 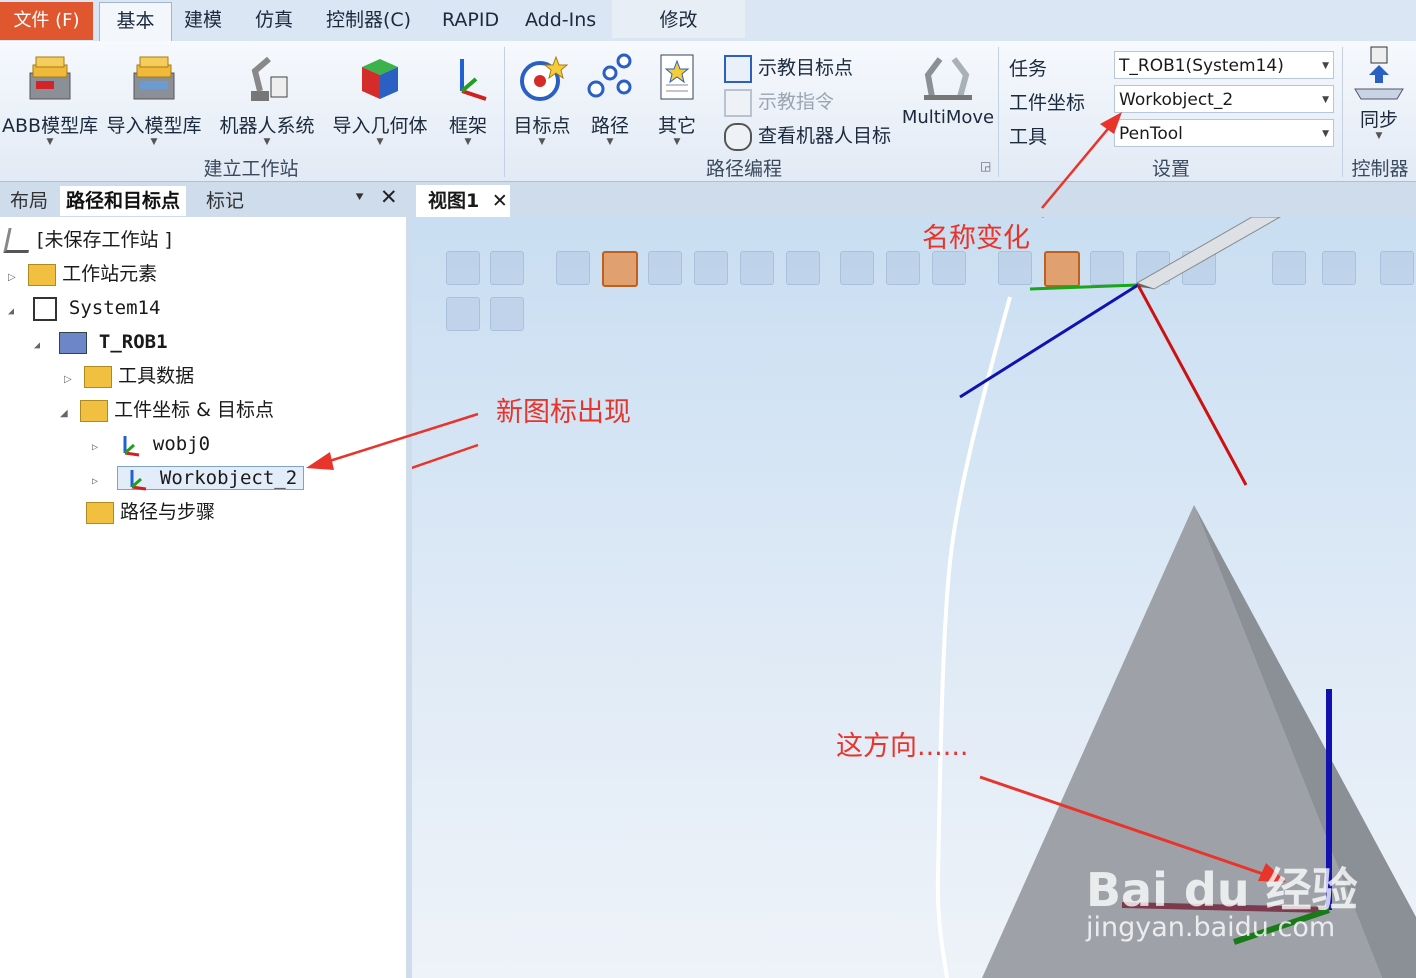 What do you see at coordinates (168, 512) in the screenshot?
I see `tree-label: 路径与步骤` at bounding box center [168, 512].